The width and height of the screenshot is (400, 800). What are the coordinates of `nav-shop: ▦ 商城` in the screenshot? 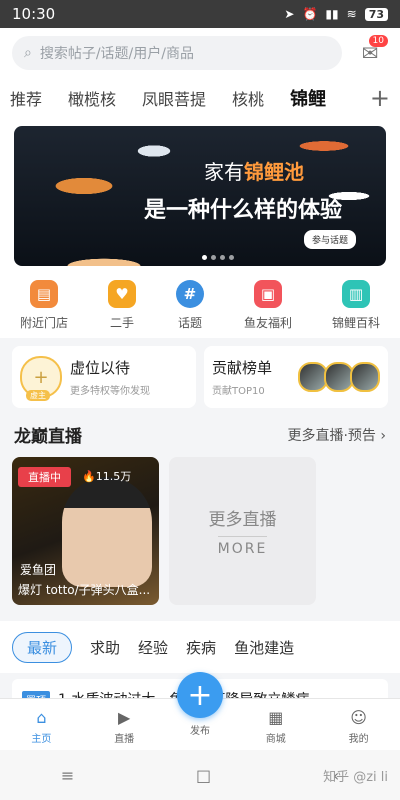 It's located at (276, 729).